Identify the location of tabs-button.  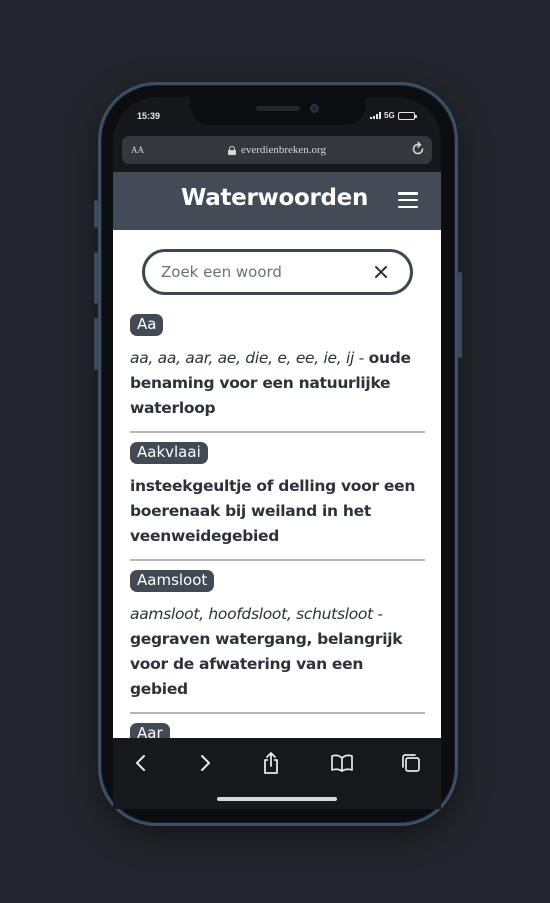
(411, 763).